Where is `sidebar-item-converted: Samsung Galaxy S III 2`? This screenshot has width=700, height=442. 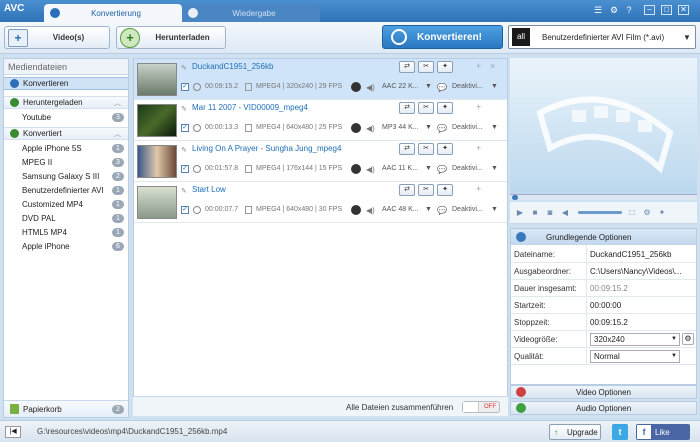
sidebar-item-converted: Samsung Galaxy S III 2 is located at coordinates (66, 176).